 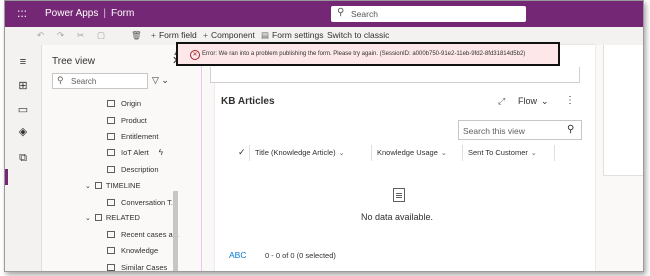 I want to click on tree-section-timeline: ⌄ TIMELINE, so click(x=112, y=185).